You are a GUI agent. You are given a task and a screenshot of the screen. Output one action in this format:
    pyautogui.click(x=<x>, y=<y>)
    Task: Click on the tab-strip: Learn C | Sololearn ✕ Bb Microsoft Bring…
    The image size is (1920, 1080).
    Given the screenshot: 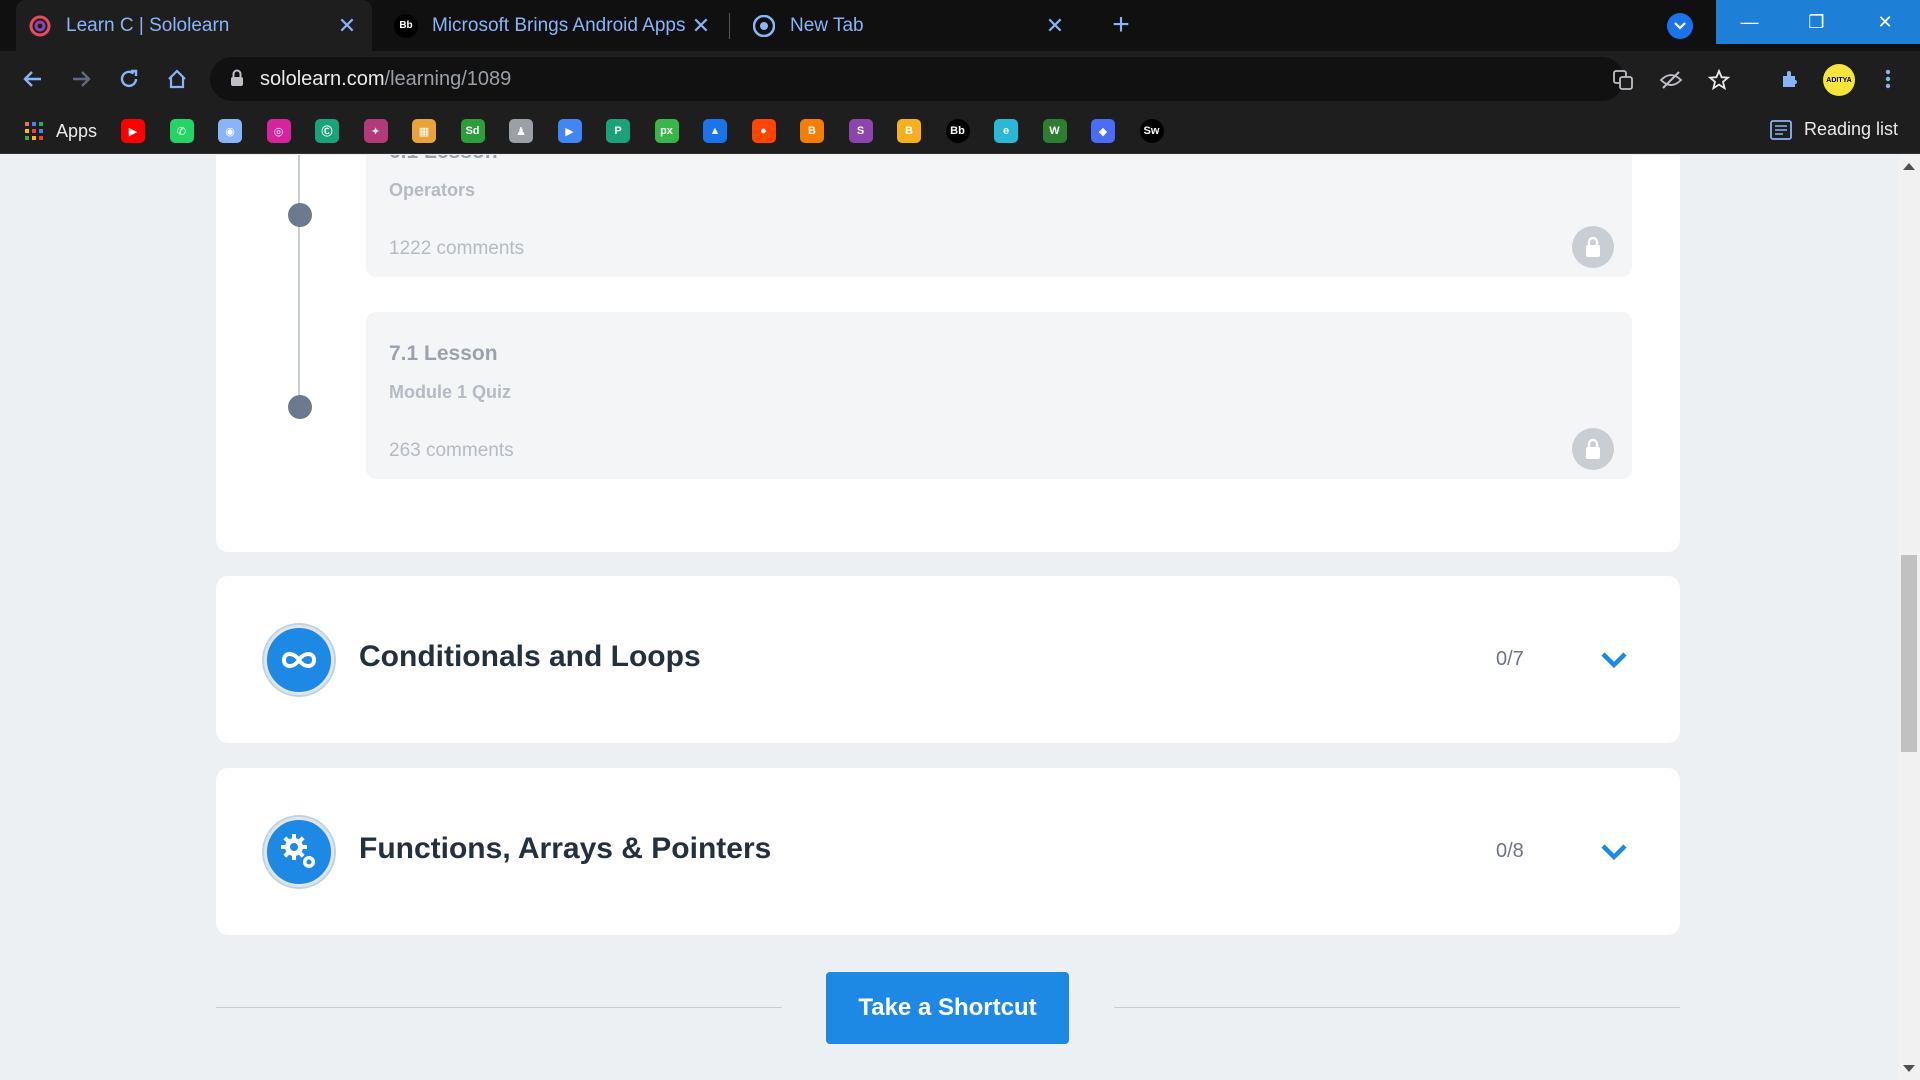 What is the action you would take?
    pyautogui.click(x=960, y=25)
    